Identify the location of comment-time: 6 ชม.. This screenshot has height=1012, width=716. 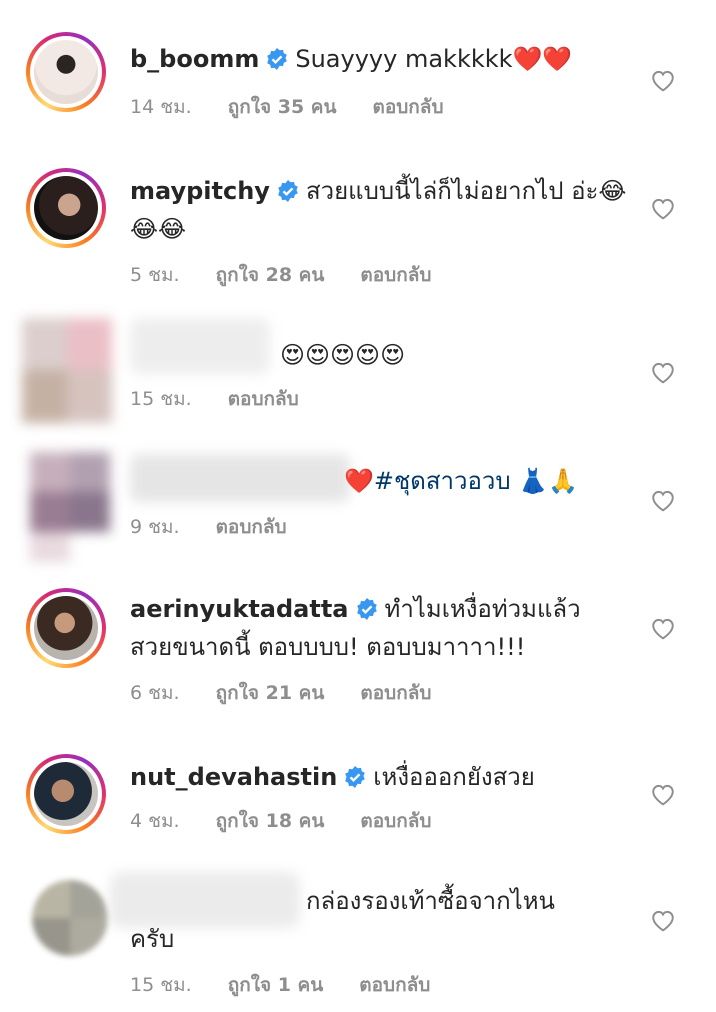
(155, 693).